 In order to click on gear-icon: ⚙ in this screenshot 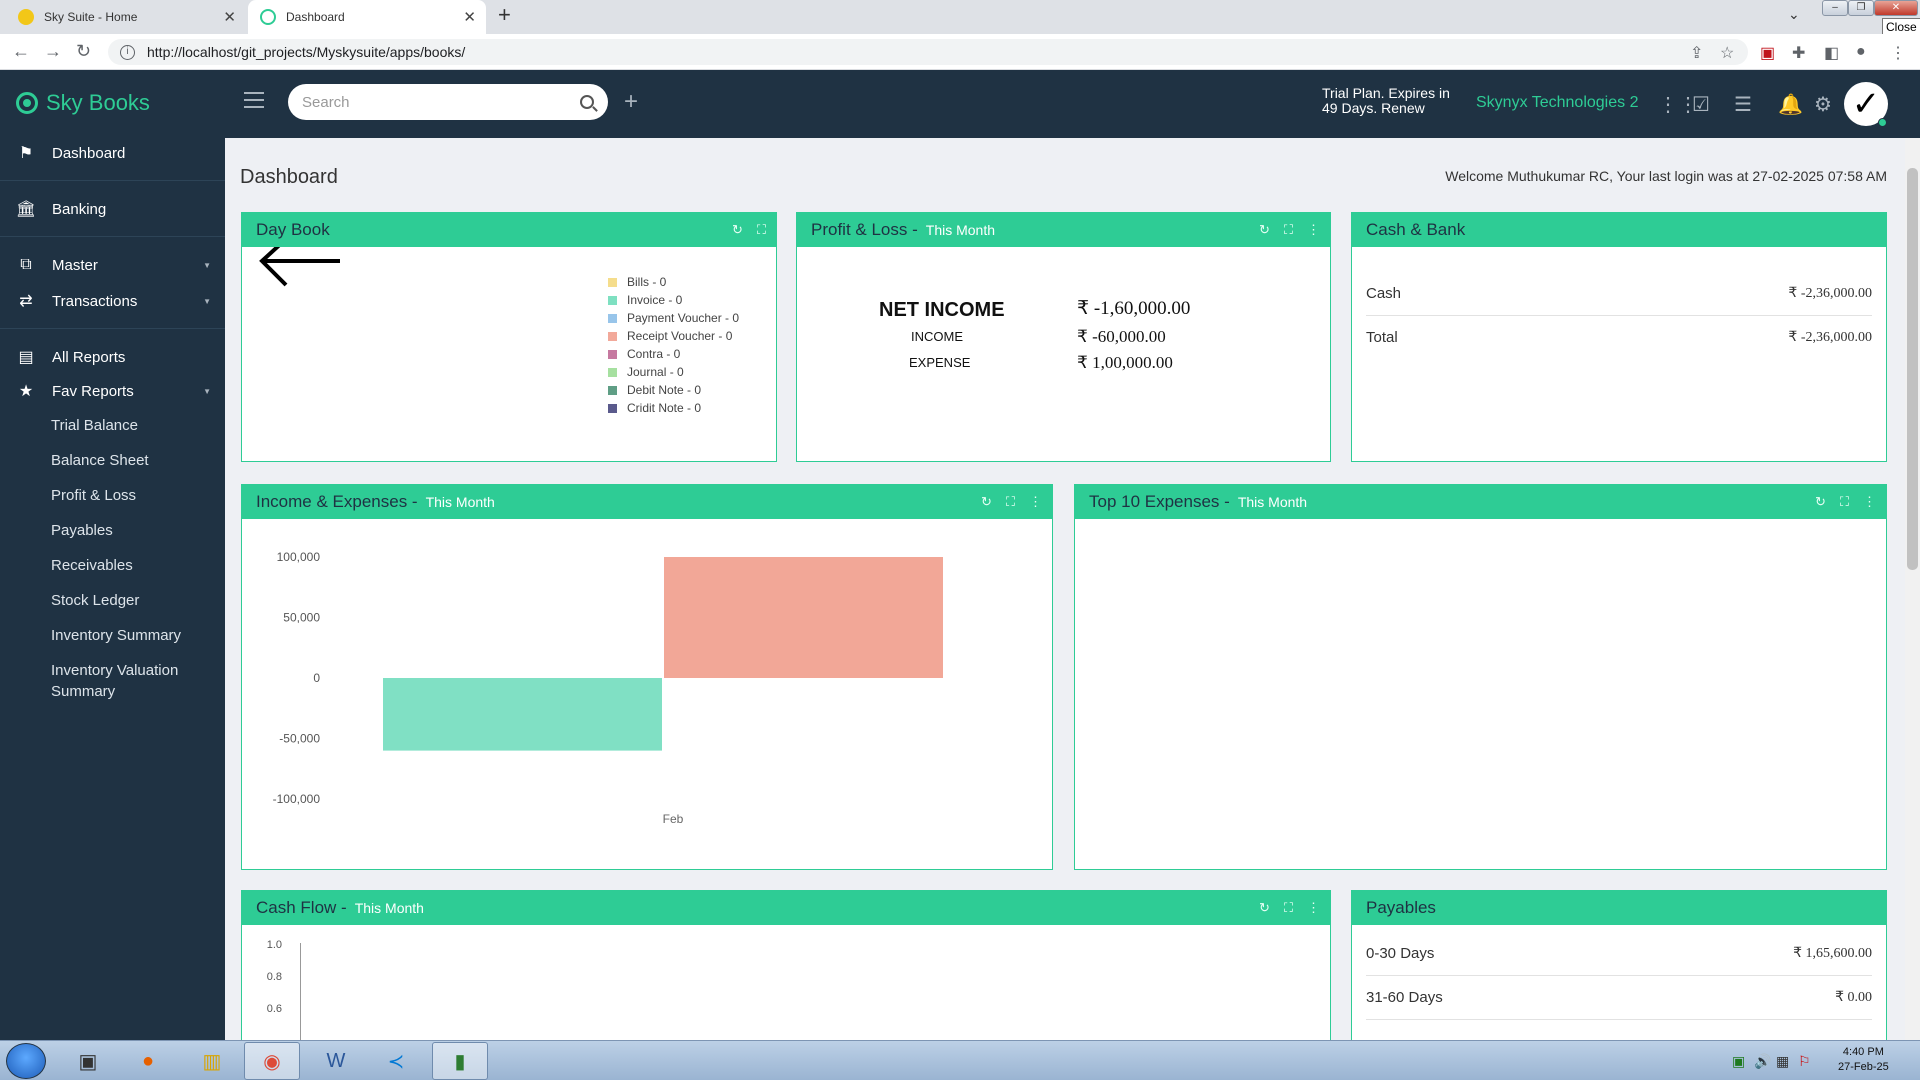, I will do `click(1823, 104)`.